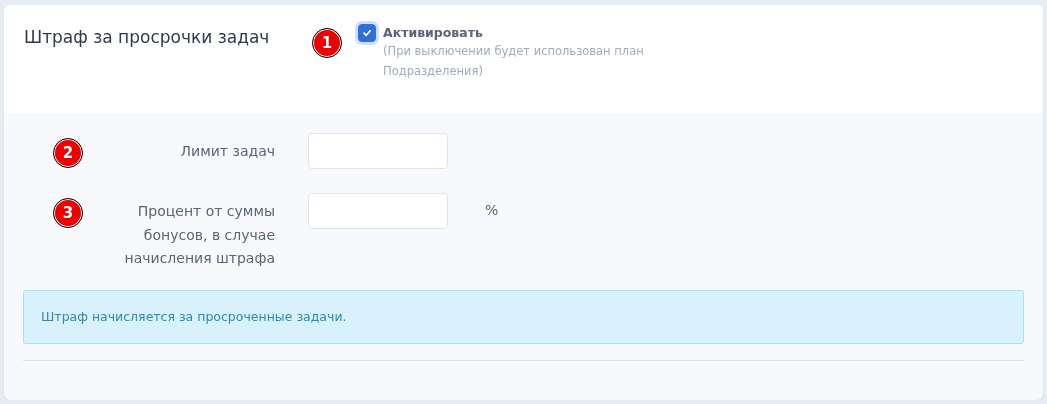 The width and height of the screenshot is (1047, 404). I want to click on check-icon, so click(367, 33).